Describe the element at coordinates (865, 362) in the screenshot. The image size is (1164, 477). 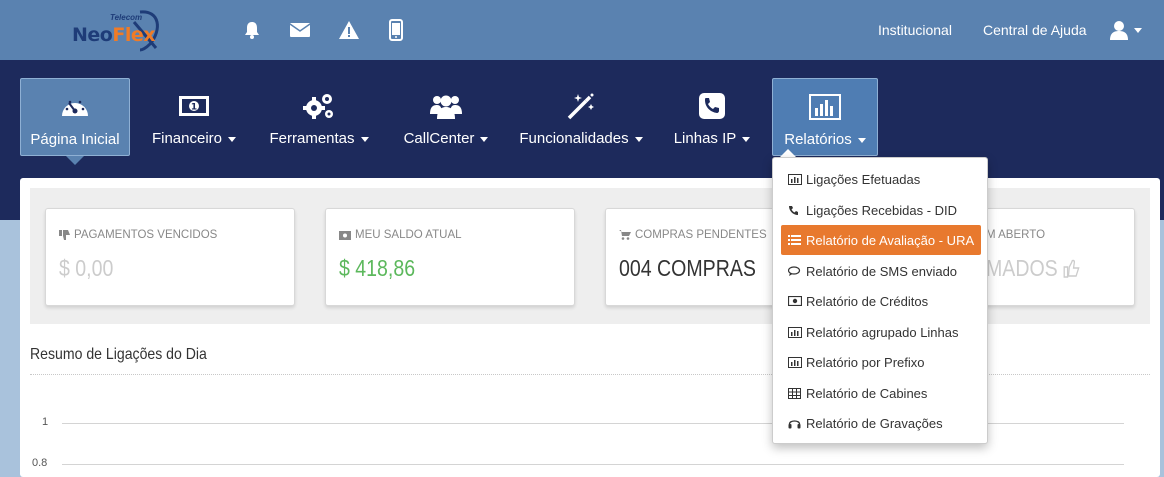
I see `menu-item-label: Relatório por Prefixo` at that location.